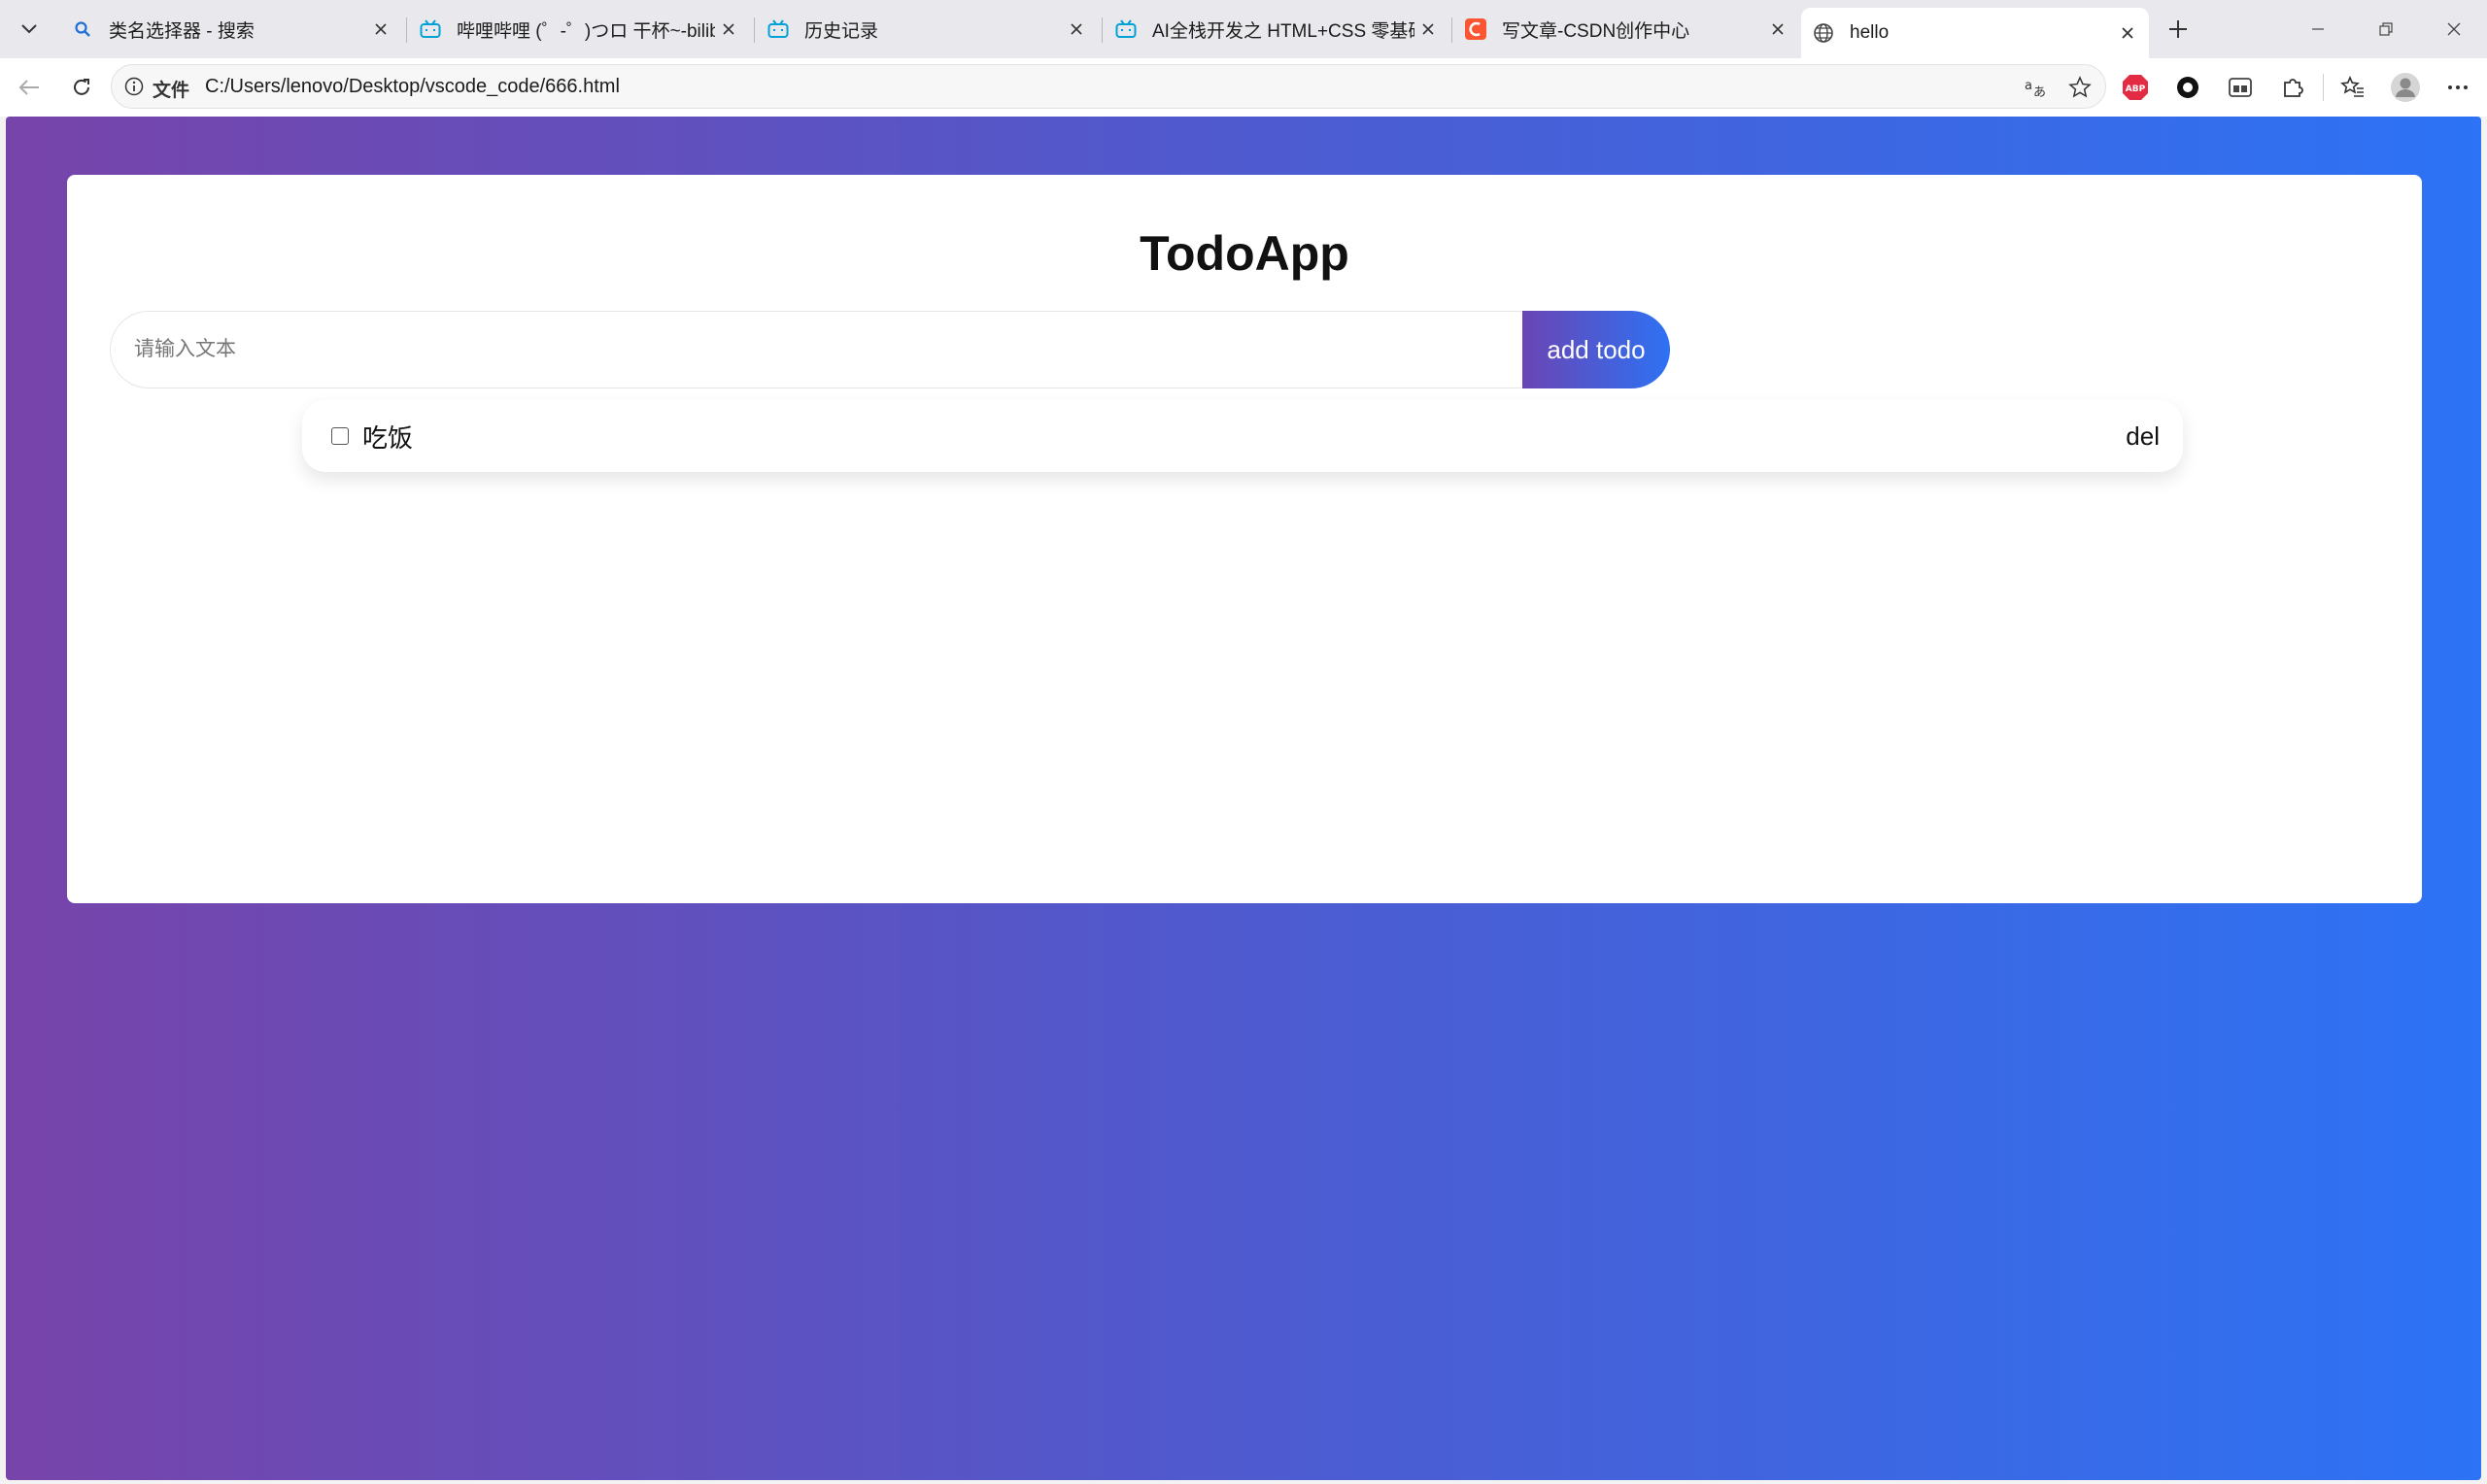 The width and height of the screenshot is (2487, 1484). I want to click on svg-text: a, so click(2028, 86).